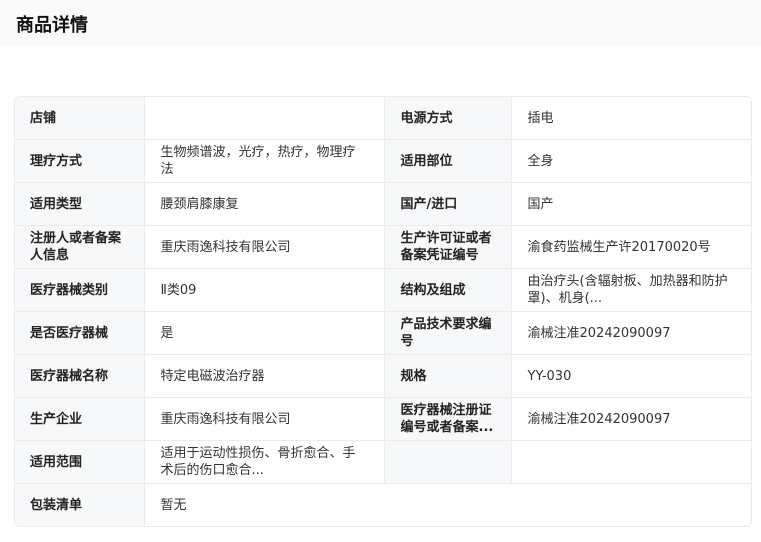 This screenshot has width=761, height=542. What do you see at coordinates (79, 161) in the screenshot?
I see `spec-label: 理疗方式` at bounding box center [79, 161].